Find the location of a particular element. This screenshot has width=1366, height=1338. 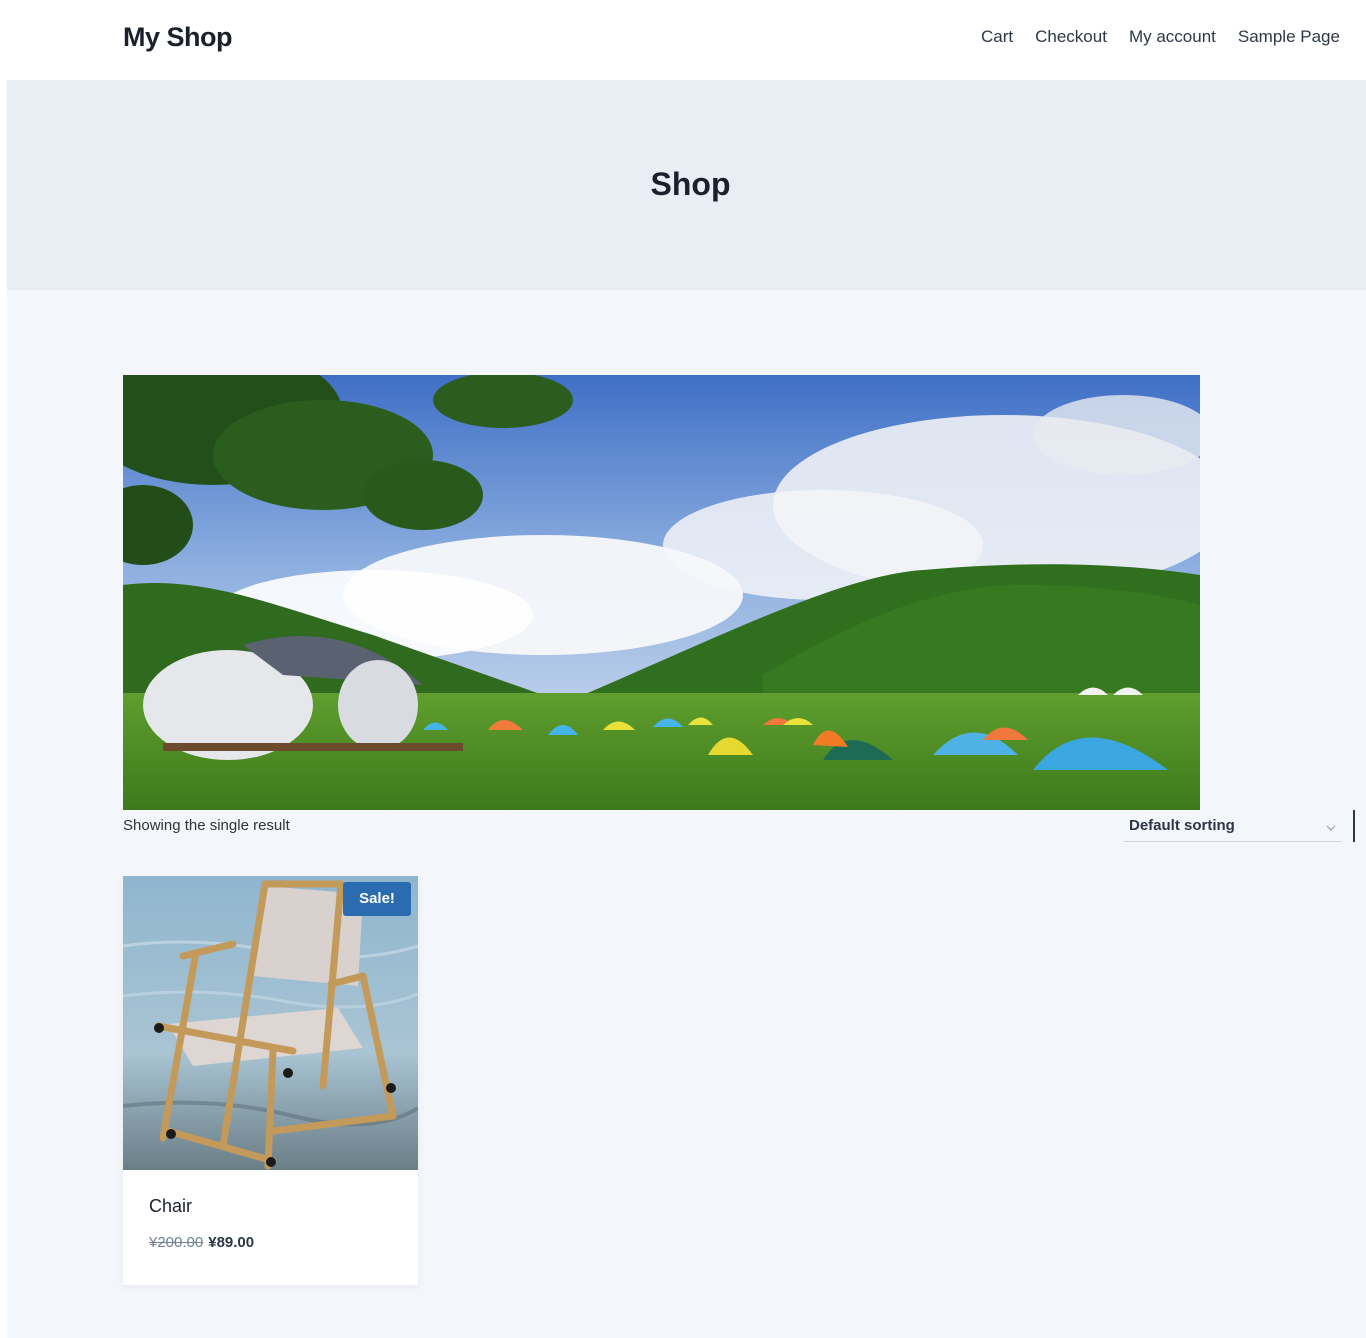

price-sale: ¥89.00 is located at coordinates (231, 1242).